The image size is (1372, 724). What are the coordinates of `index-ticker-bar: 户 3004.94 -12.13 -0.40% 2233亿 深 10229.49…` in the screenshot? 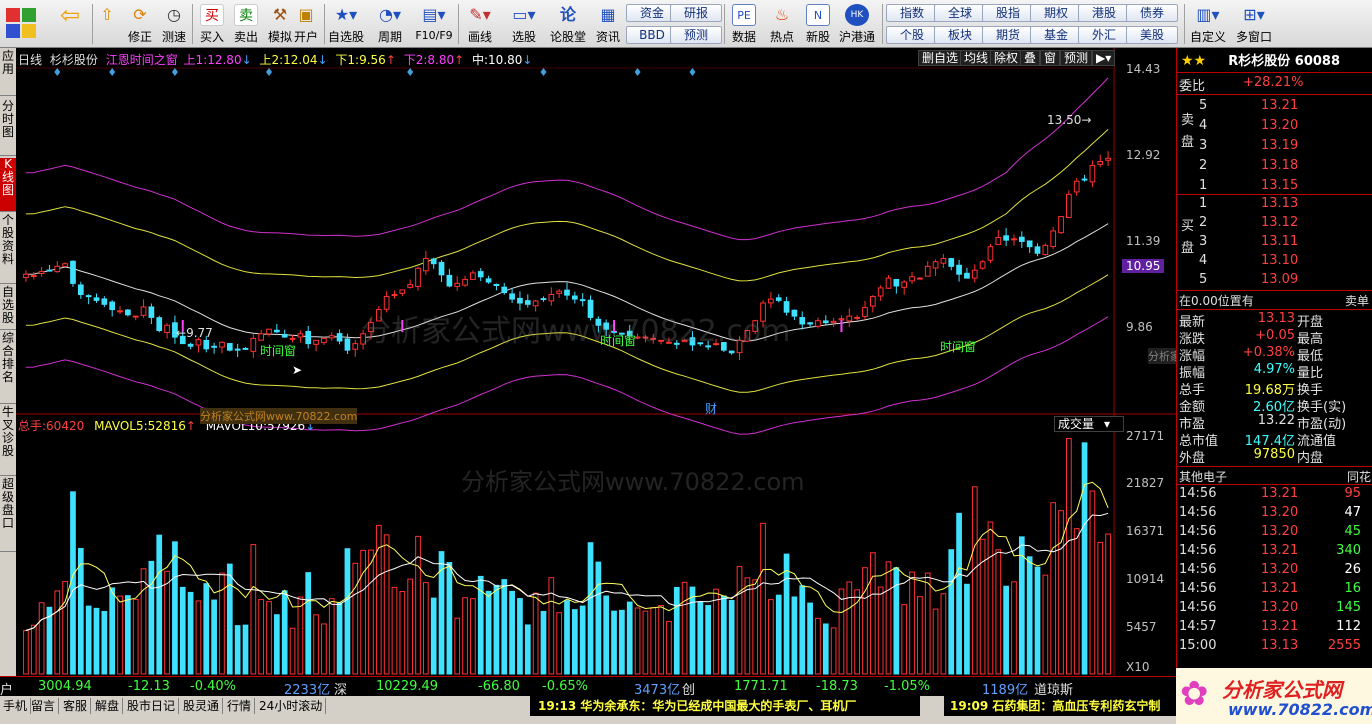 It's located at (686, 687).